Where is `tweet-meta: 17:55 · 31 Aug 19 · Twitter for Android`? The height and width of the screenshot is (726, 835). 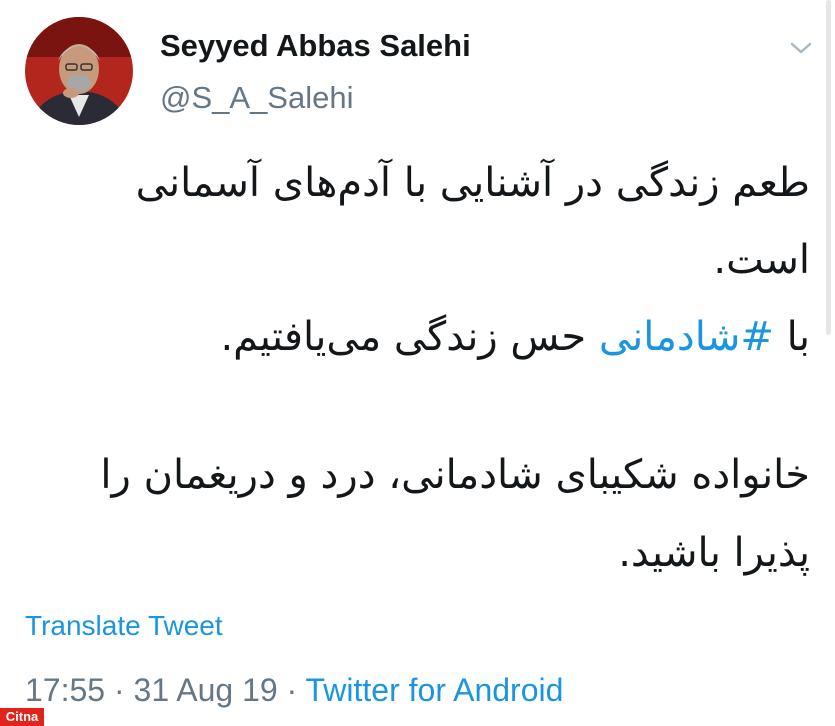
tweet-meta: 17:55 · 31 Aug 19 · Twitter for Android is located at coordinates (294, 690).